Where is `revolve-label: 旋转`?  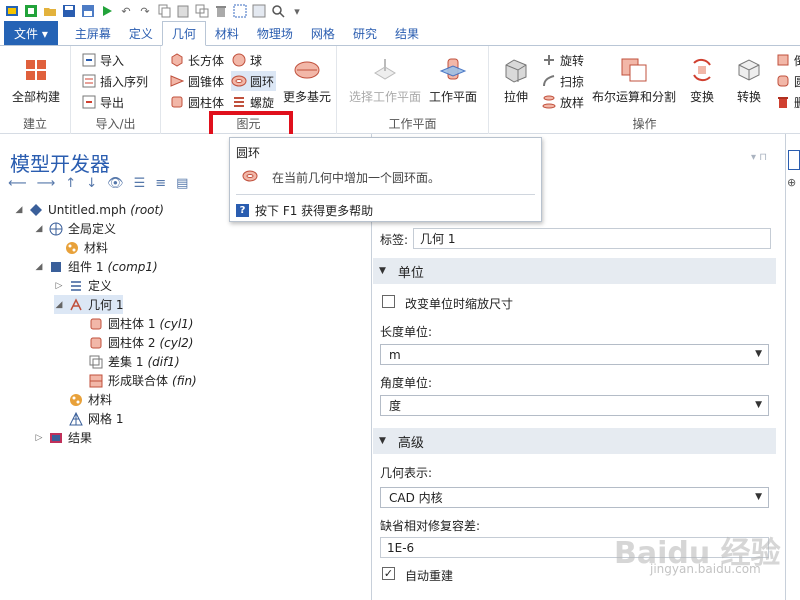 revolve-label: 旋转 is located at coordinates (572, 60).